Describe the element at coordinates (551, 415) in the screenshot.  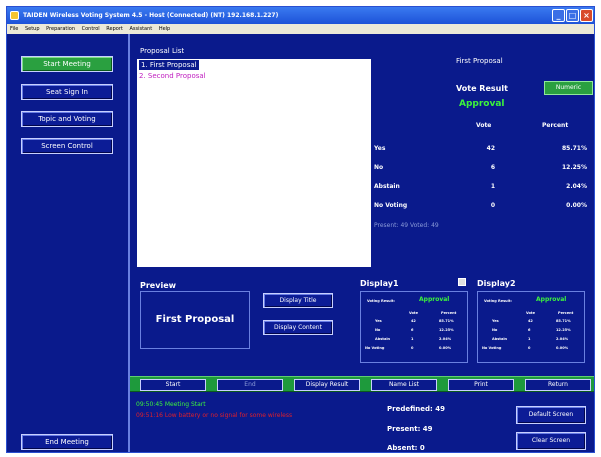
I see `default-screen-button: Default Screen` at that location.